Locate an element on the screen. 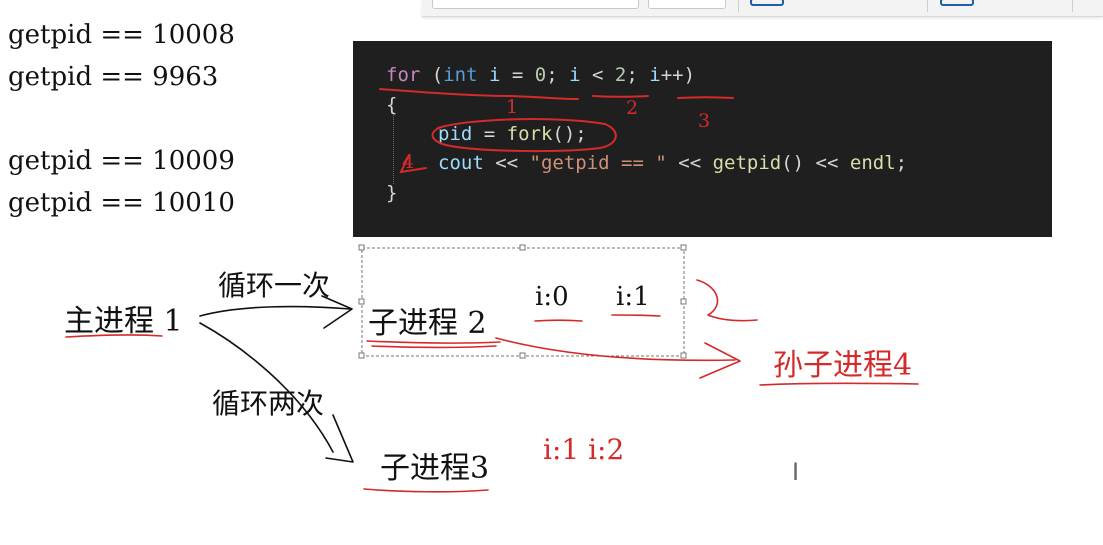  label-loop-twice: 循环两次 is located at coordinates (268, 403).